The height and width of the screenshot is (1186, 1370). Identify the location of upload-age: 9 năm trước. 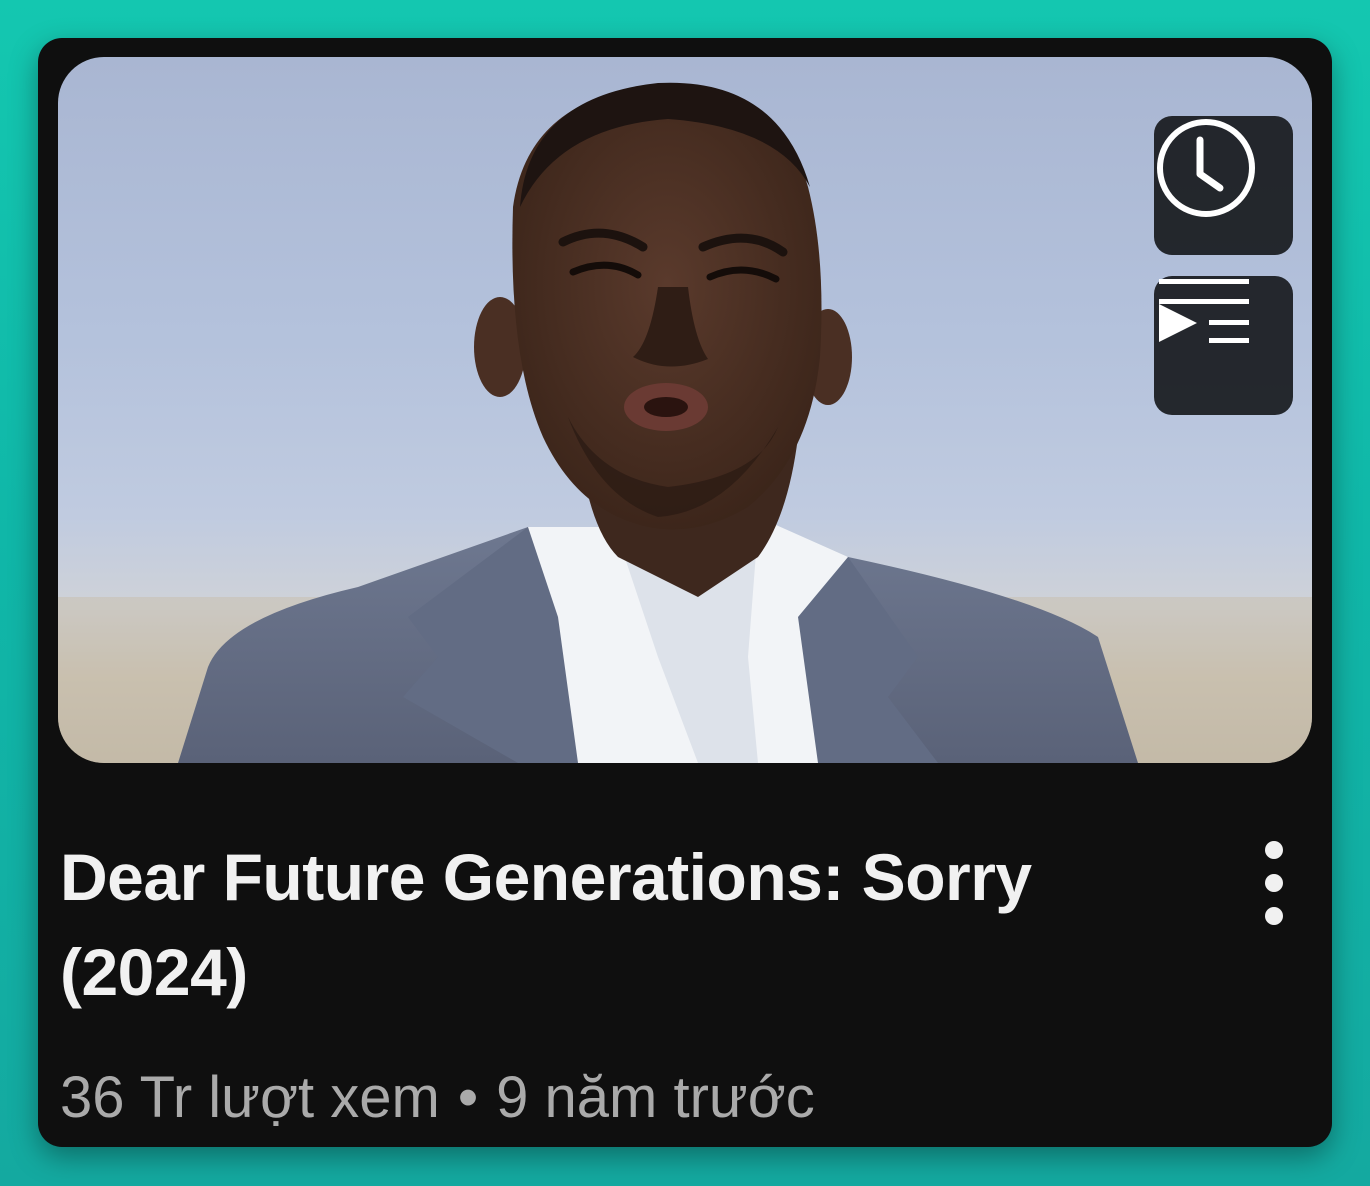
(655, 1097).